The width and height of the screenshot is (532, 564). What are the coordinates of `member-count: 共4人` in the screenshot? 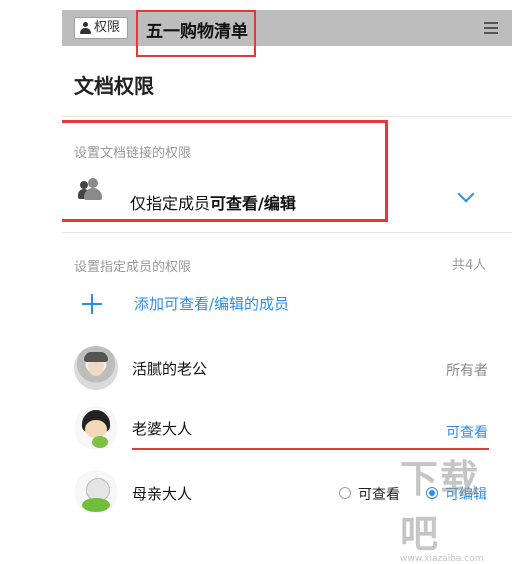 It's located at (469, 265).